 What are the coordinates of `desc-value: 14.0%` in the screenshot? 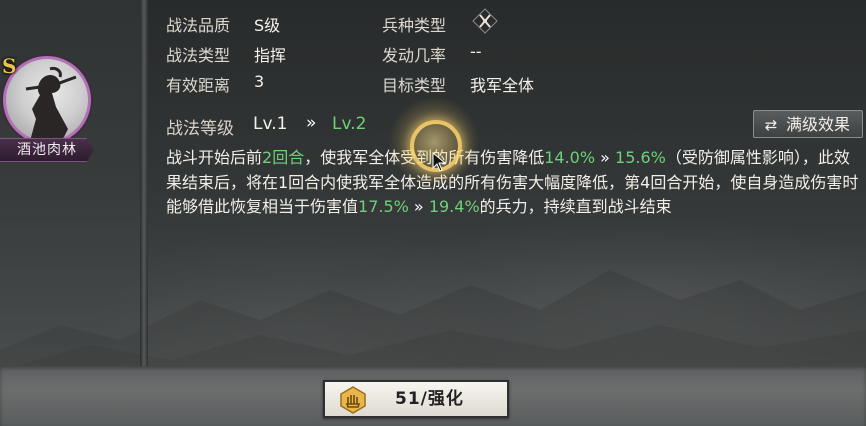 It's located at (570, 157).